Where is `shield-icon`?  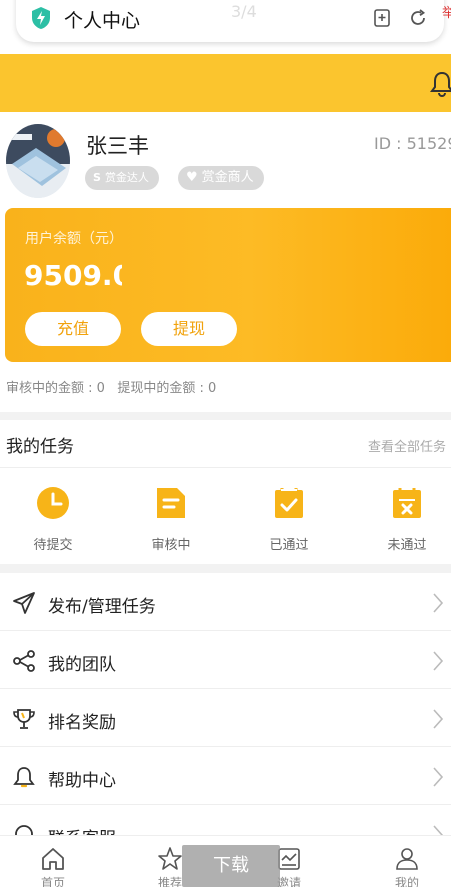 shield-icon is located at coordinates (41, 18).